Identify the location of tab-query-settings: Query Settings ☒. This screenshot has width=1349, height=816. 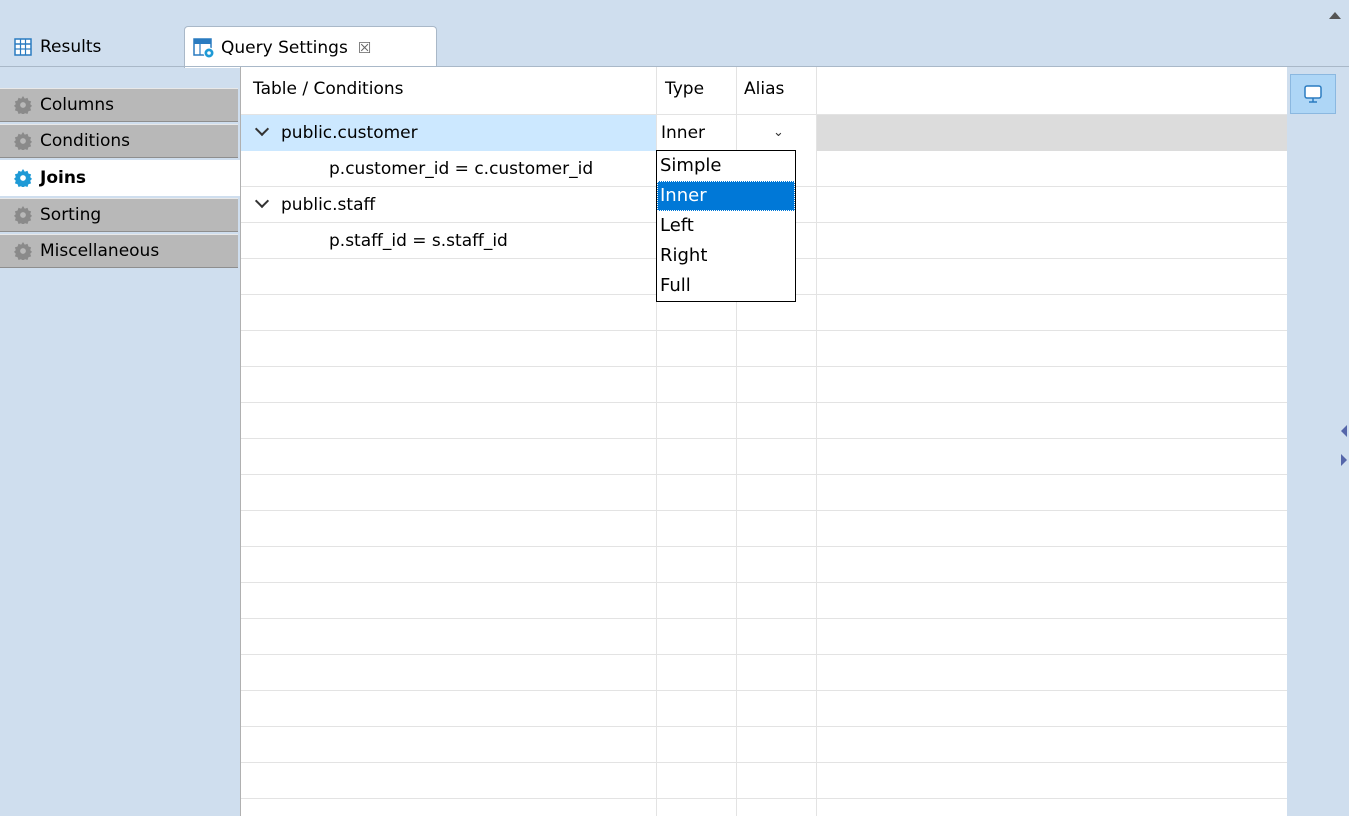
(310, 47).